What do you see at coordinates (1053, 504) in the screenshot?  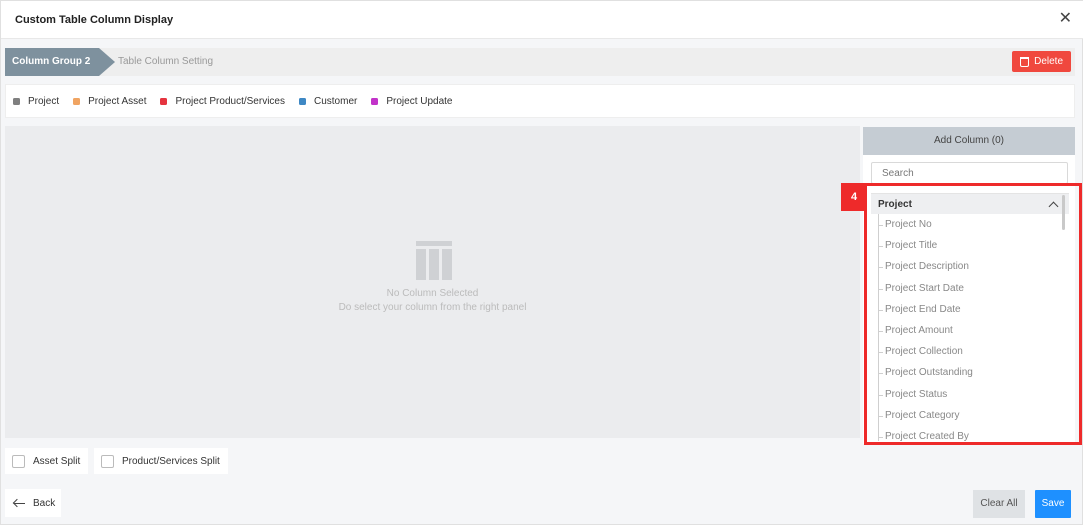 I see `save-button: Save` at bounding box center [1053, 504].